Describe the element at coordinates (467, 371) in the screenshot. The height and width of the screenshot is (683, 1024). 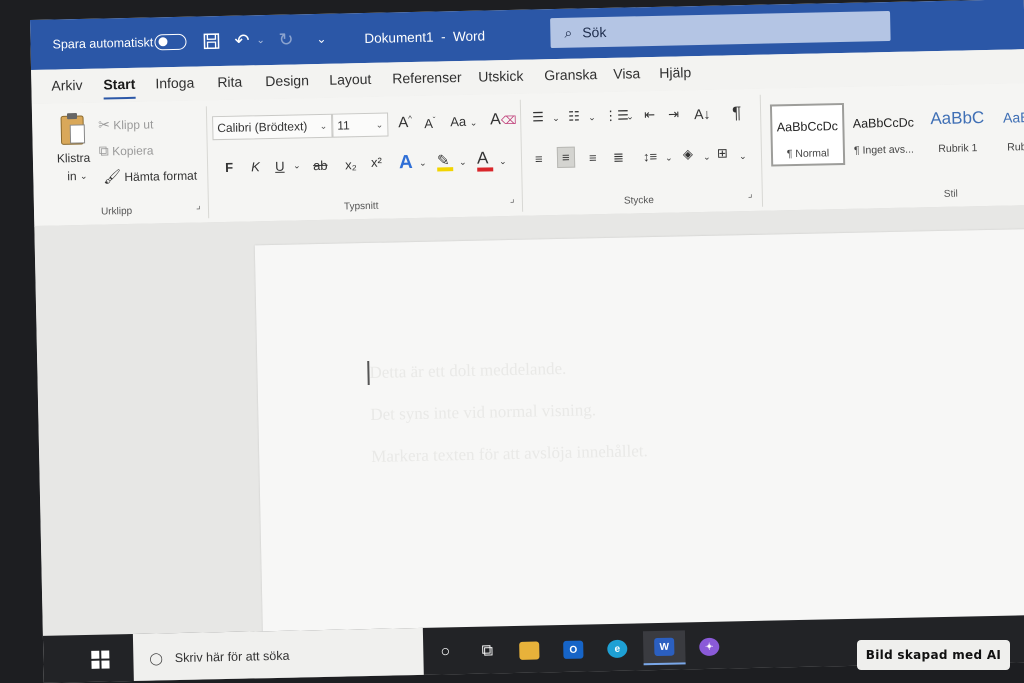
I see `document-line: Detta är ett dolt meddelande.` at that location.